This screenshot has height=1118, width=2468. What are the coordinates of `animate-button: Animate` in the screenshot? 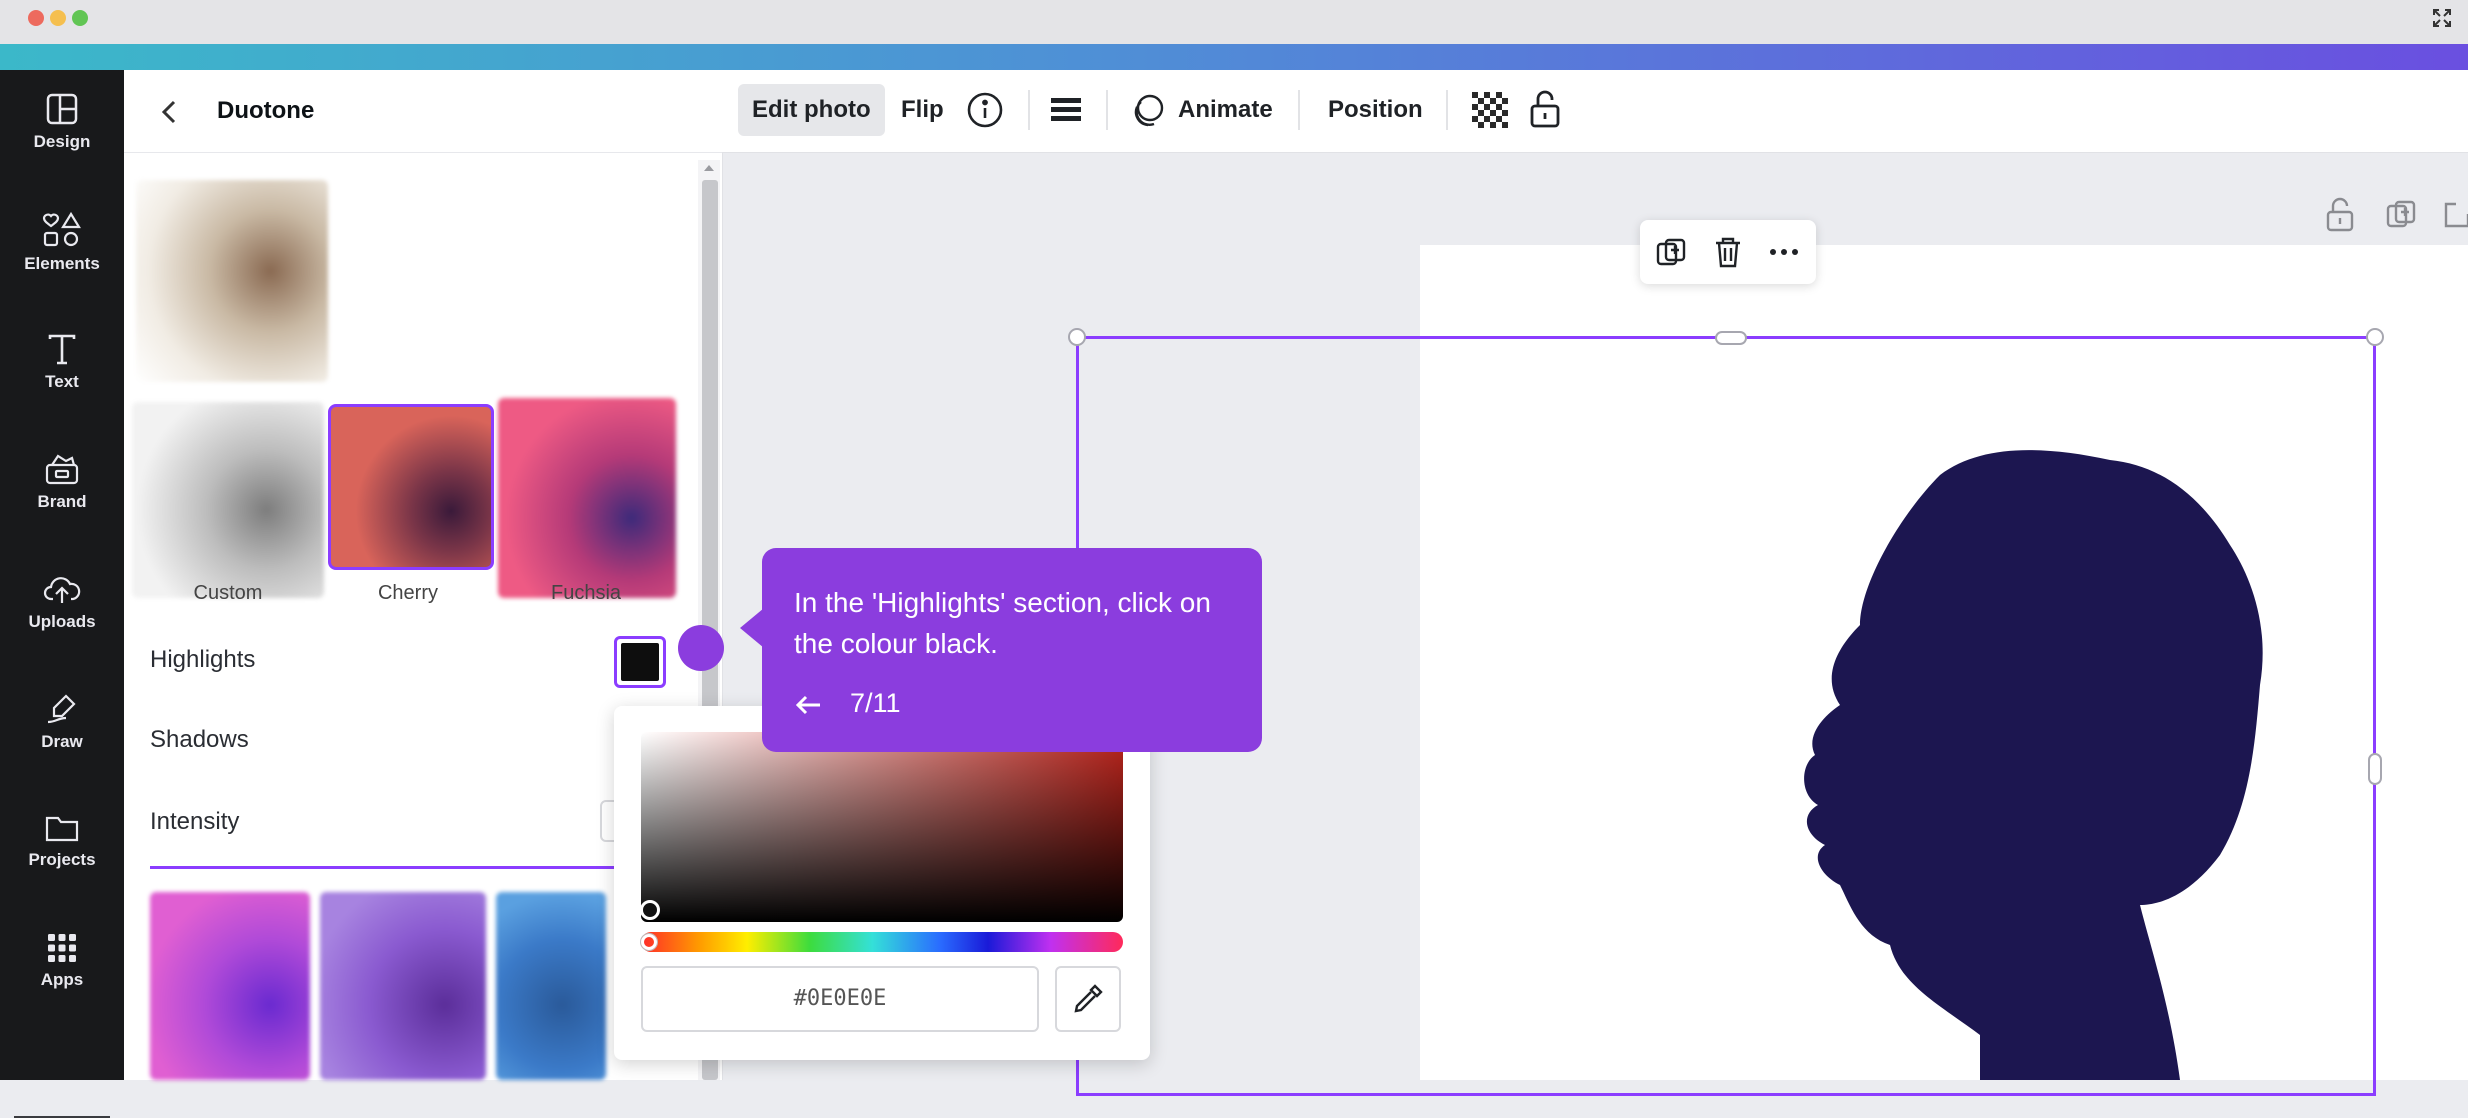 It's located at (1225, 110).